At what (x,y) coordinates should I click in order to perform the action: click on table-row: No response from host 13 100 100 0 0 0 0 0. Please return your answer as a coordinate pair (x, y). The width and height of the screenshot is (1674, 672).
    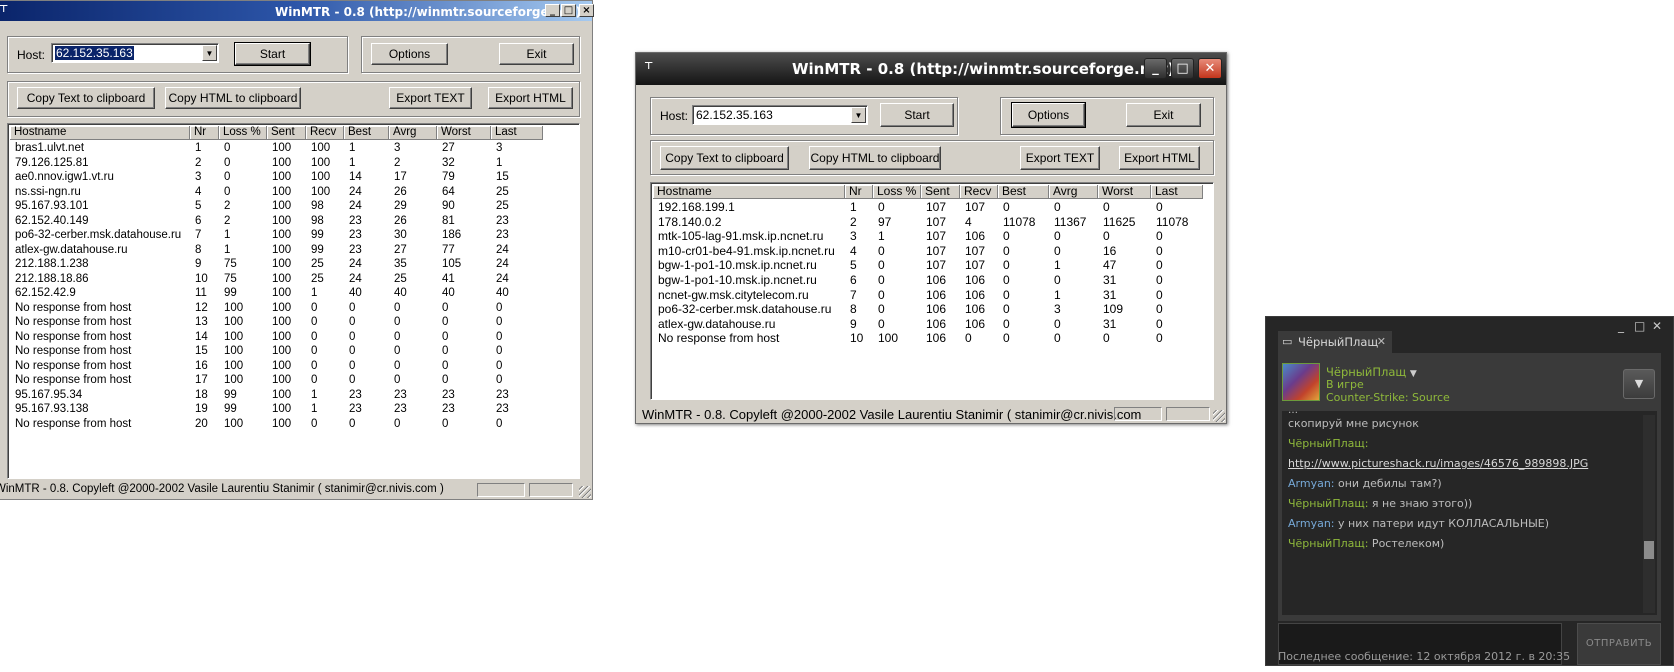
    Looking at the image, I should click on (276, 322).